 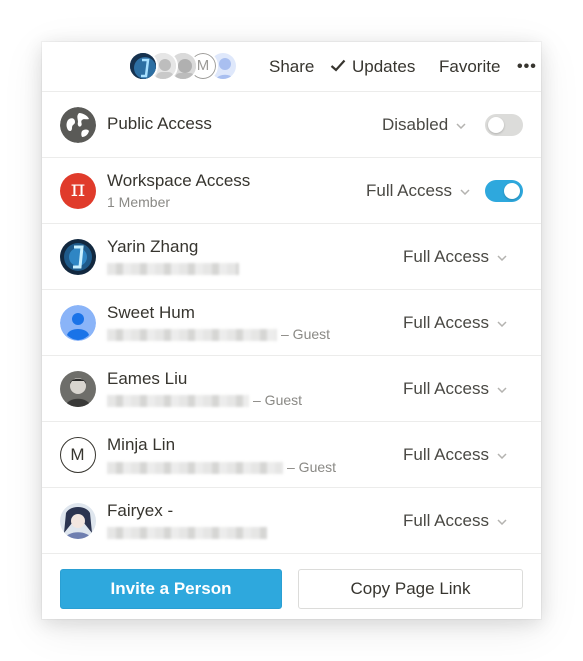 I want to click on permission-label: Disabled, so click(x=415, y=124).